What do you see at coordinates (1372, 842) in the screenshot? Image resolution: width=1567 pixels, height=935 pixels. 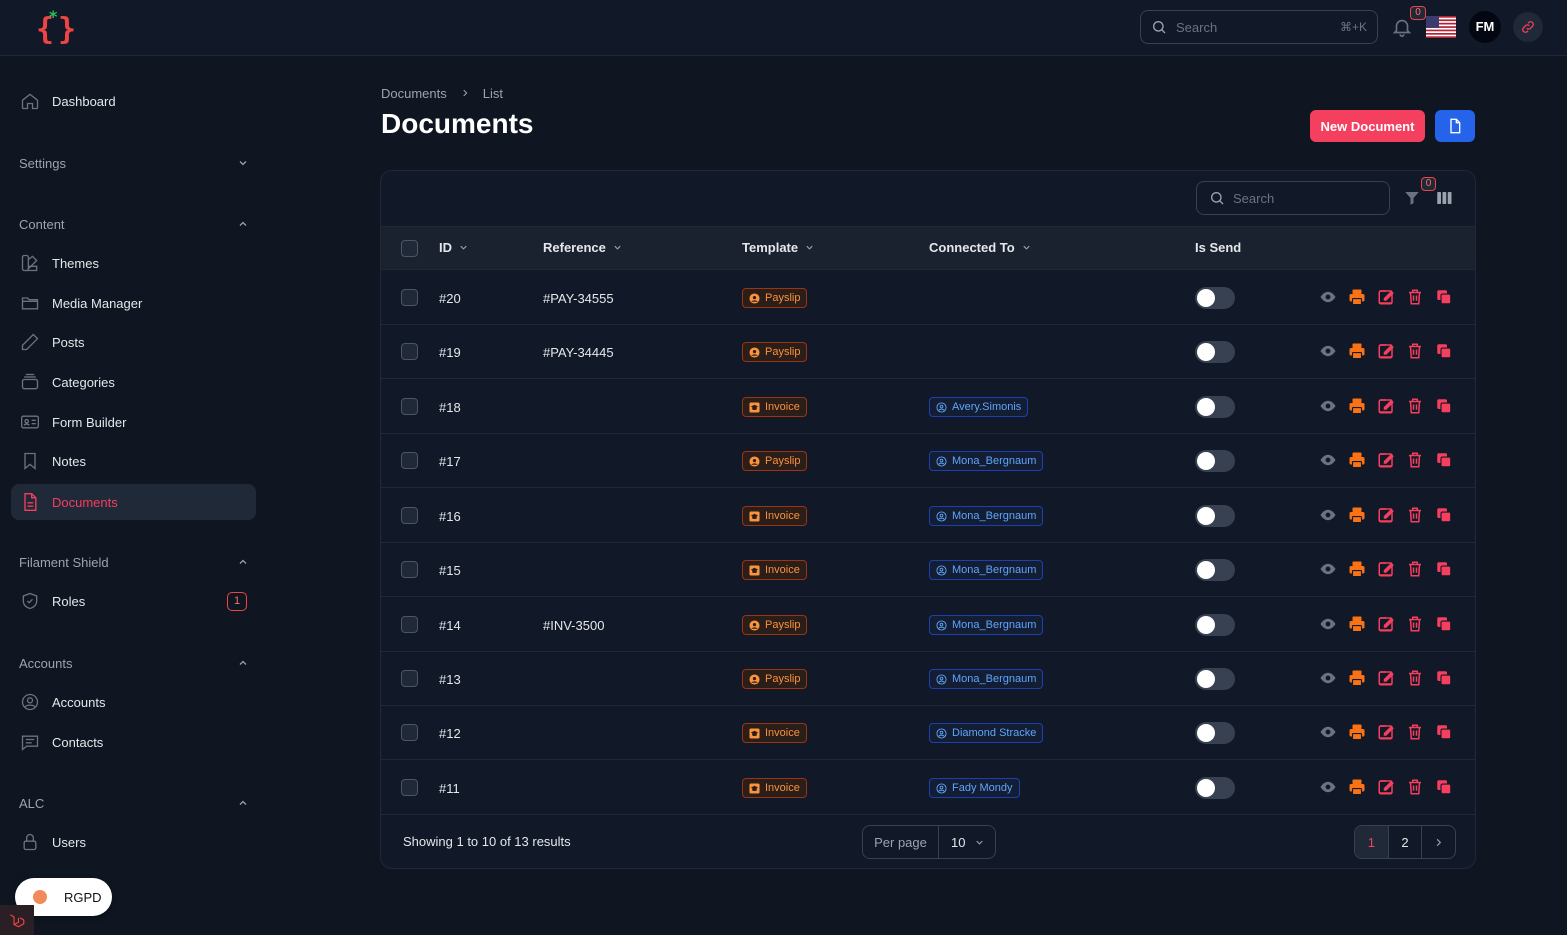 I see `page-1-button: 1` at bounding box center [1372, 842].